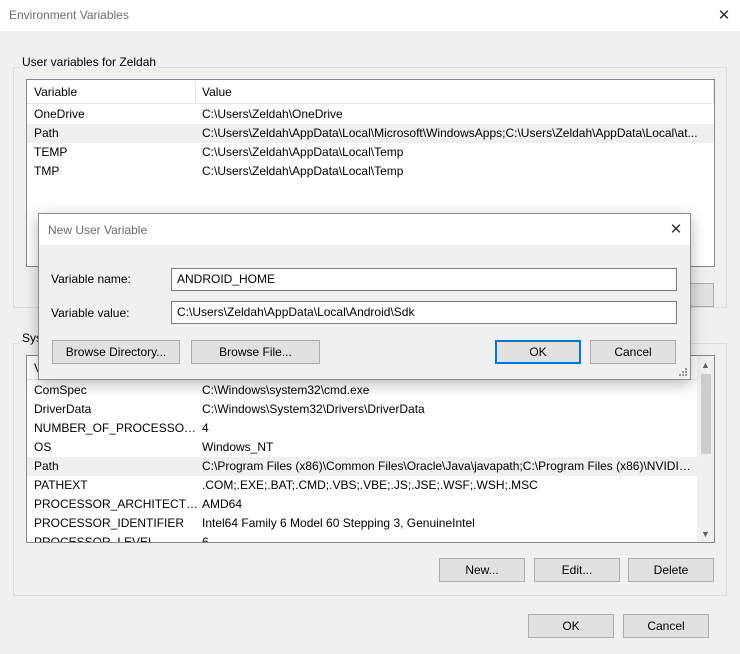 Image resolution: width=740 pixels, height=654 pixels. I want to click on list-item: OneDrive C:\Users\Zeldah\OneDrive, so click(370, 114).